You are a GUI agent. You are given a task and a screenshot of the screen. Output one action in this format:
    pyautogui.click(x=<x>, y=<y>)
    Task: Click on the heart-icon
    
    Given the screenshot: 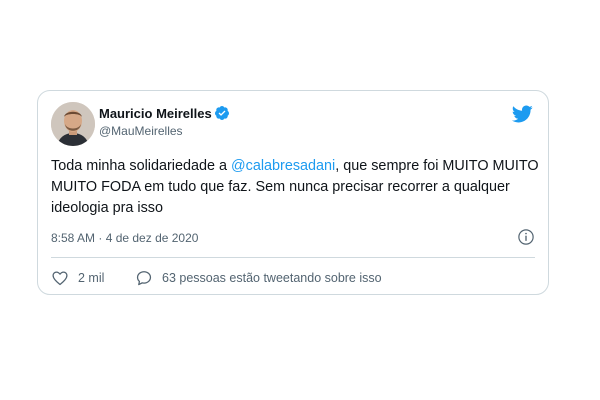 What is the action you would take?
    pyautogui.click(x=60, y=278)
    